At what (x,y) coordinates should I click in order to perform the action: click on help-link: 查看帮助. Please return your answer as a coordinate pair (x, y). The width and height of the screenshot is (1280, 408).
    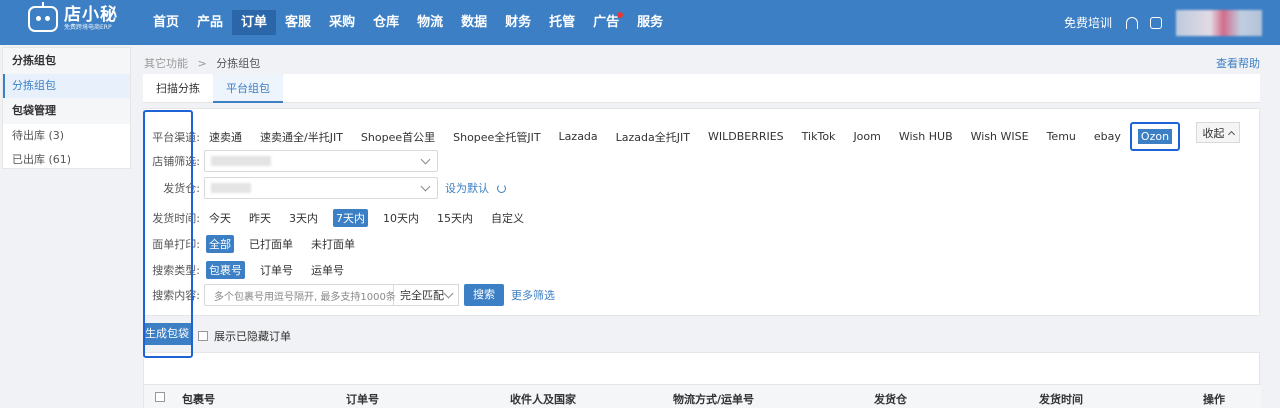
    Looking at the image, I should click on (1238, 63).